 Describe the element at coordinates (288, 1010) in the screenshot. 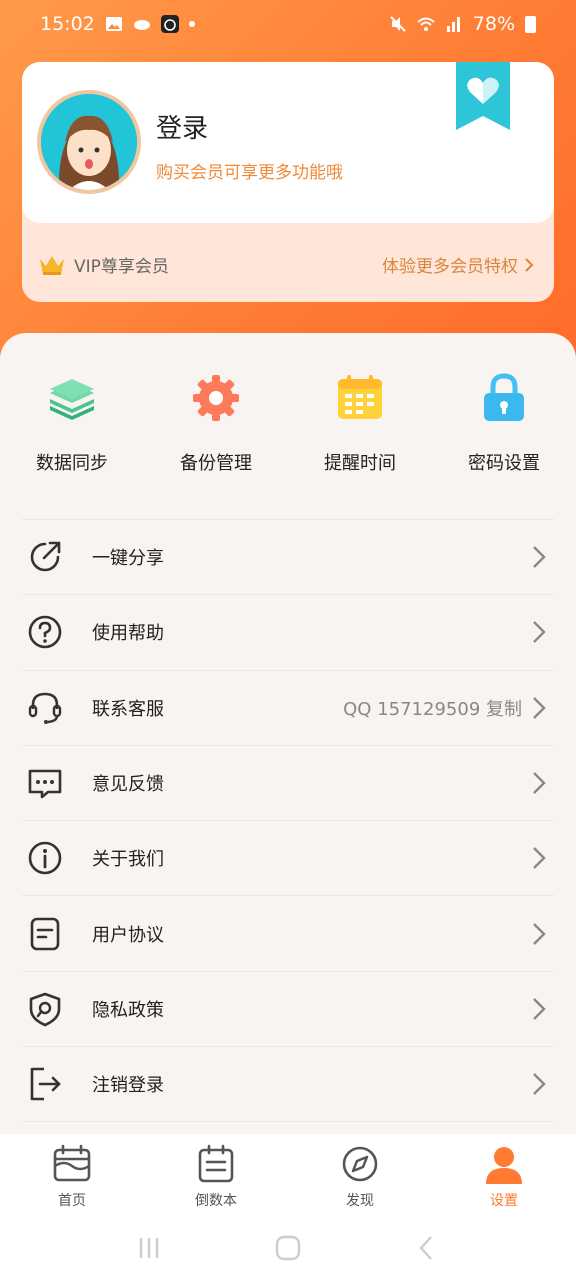

I see `menu-item-privacy-policy: 隐私政策` at that location.